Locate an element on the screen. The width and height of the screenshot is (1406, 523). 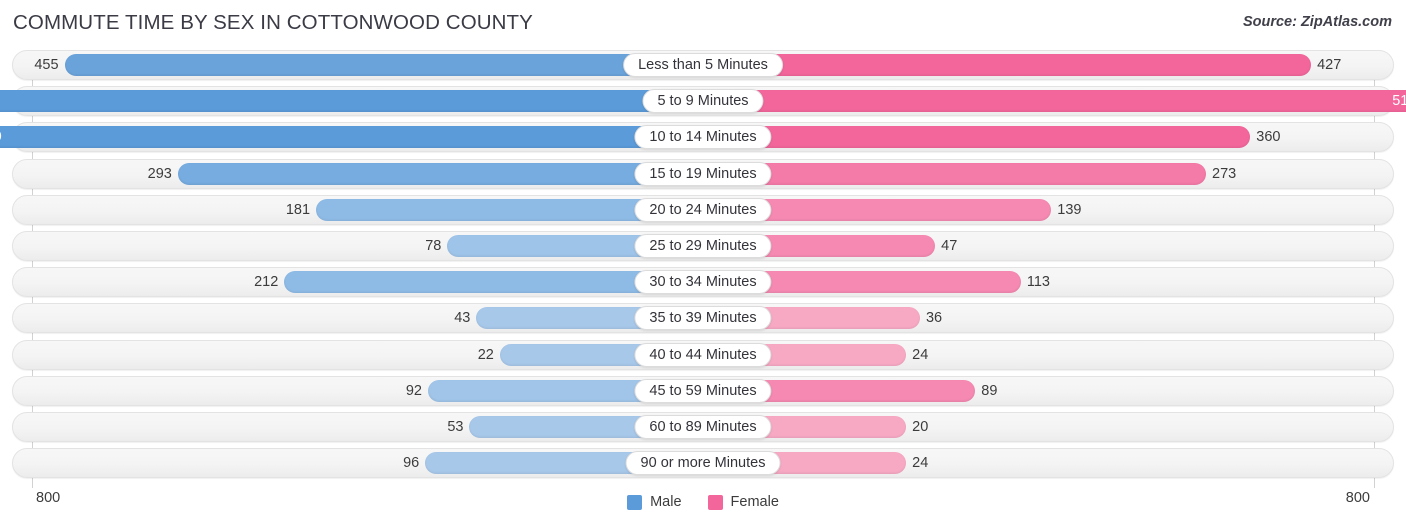
category-label-pill: 40 to 44 Minutes is located at coordinates (703, 354).